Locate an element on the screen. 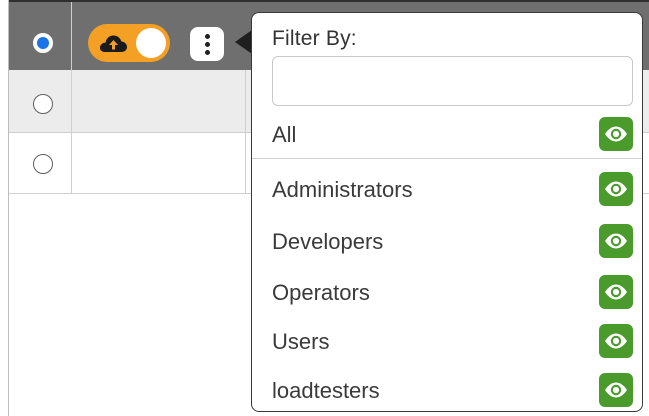 This screenshot has width=649, height=416. filter-item-label: All is located at coordinates (284, 134).